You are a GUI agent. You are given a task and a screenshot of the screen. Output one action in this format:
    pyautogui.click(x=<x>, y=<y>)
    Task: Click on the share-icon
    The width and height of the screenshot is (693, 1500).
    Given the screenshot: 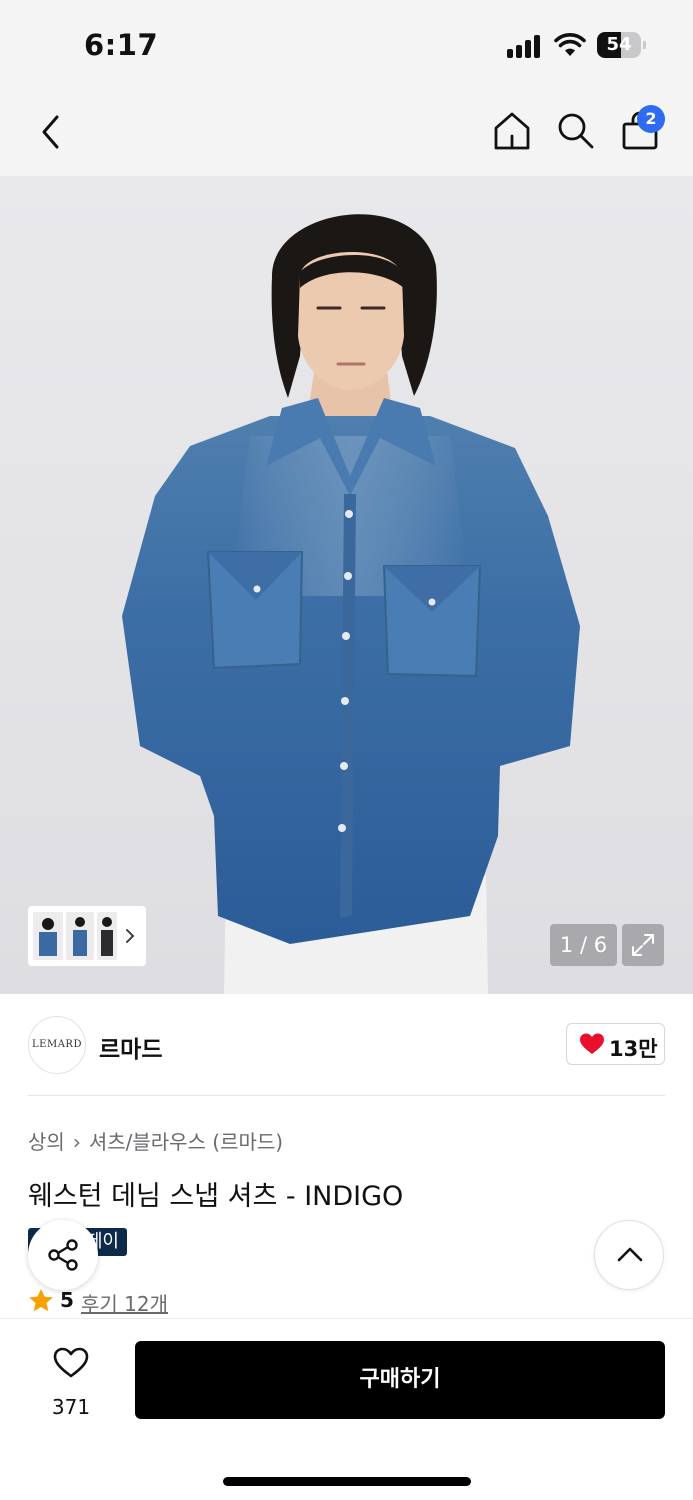 What is the action you would take?
    pyautogui.click(x=63, y=1255)
    